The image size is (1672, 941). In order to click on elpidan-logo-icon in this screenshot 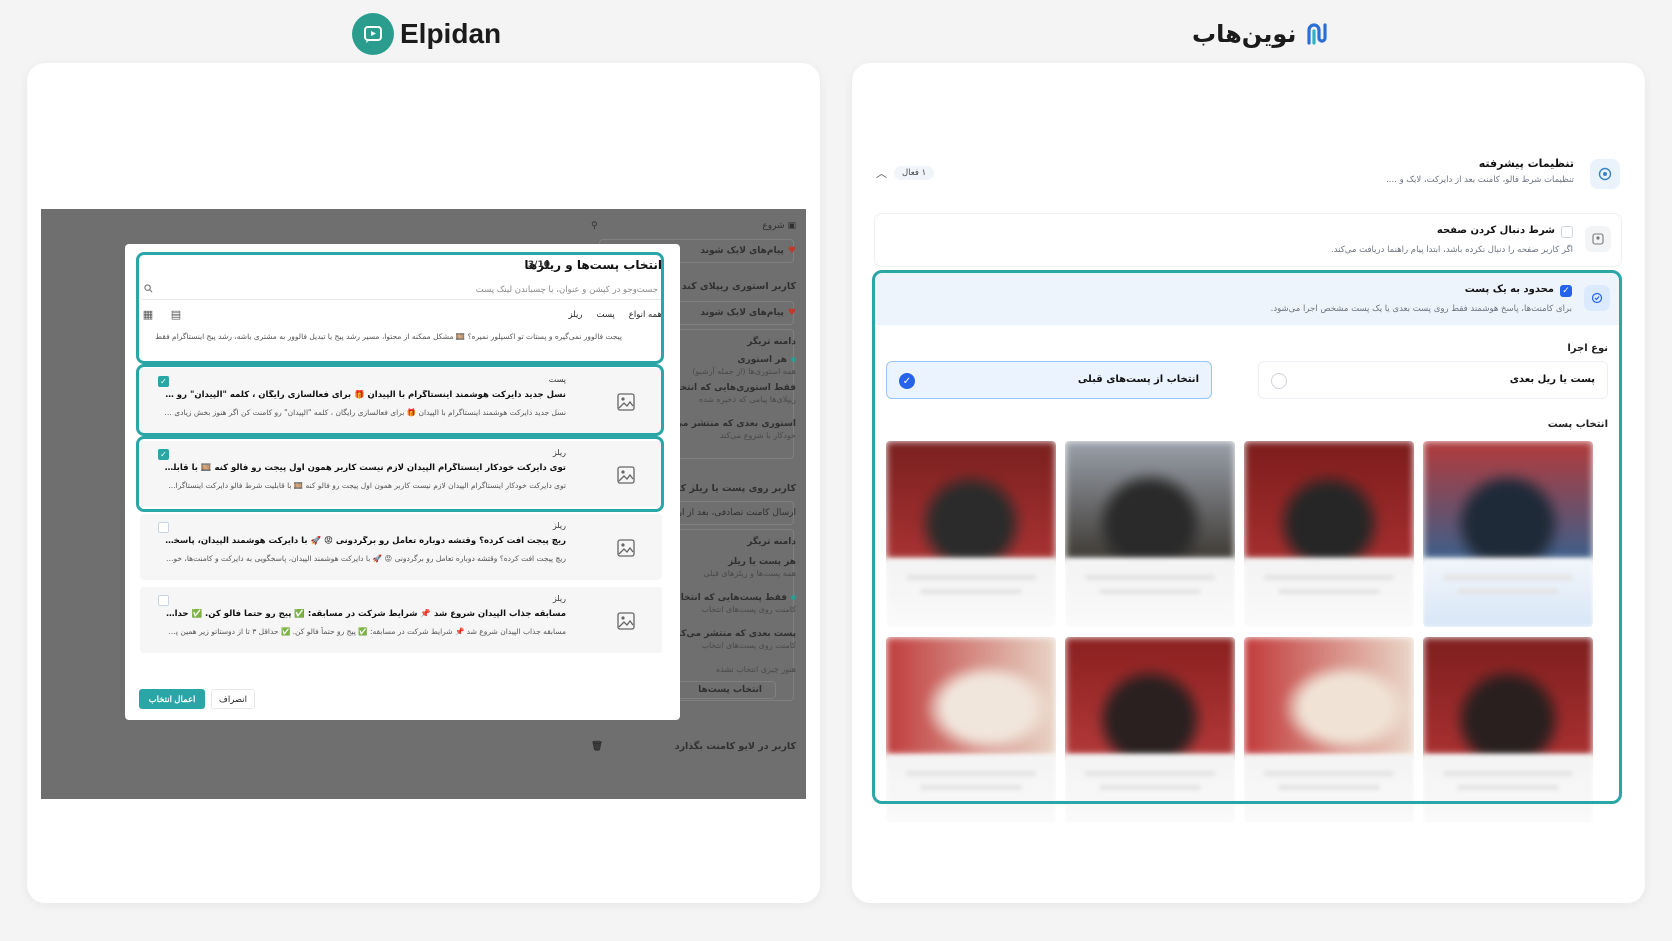, I will do `click(373, 34)`.